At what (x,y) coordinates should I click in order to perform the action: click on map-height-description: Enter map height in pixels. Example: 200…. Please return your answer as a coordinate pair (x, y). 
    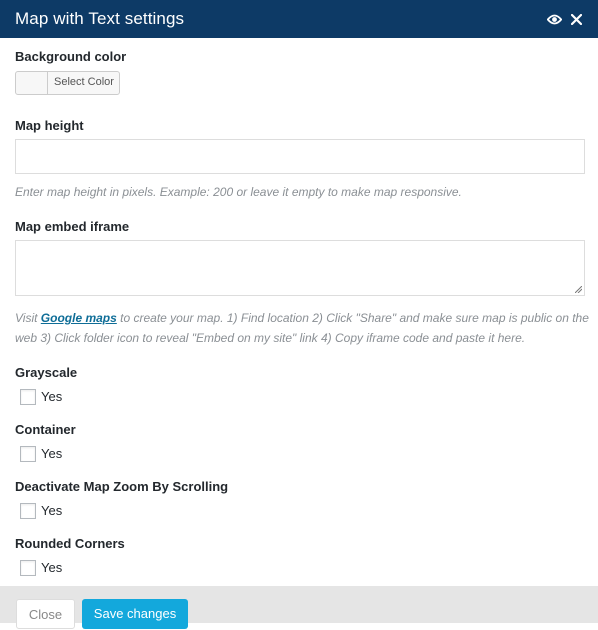
    Looking at the image, I should click on (238, 192).